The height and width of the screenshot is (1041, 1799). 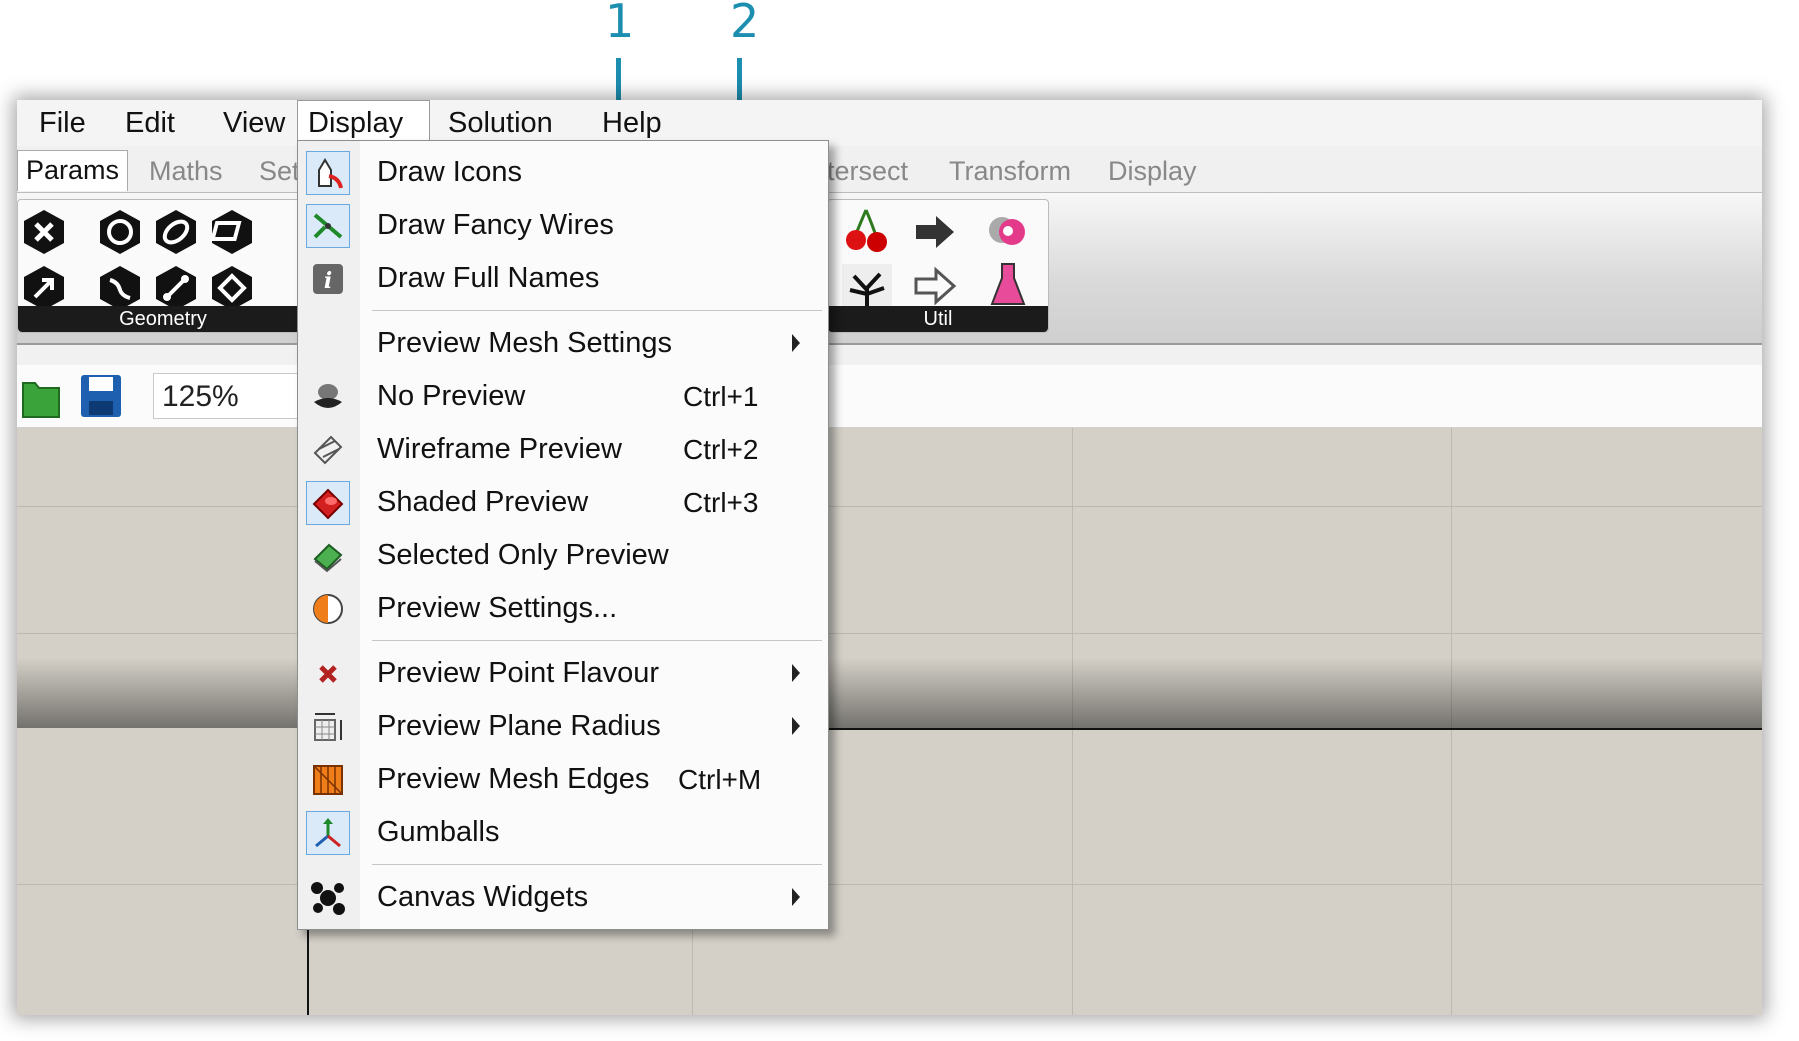 I want to click on menu-item-no-preview: No Preview Ctrl+1, so click(x=563, y=396).